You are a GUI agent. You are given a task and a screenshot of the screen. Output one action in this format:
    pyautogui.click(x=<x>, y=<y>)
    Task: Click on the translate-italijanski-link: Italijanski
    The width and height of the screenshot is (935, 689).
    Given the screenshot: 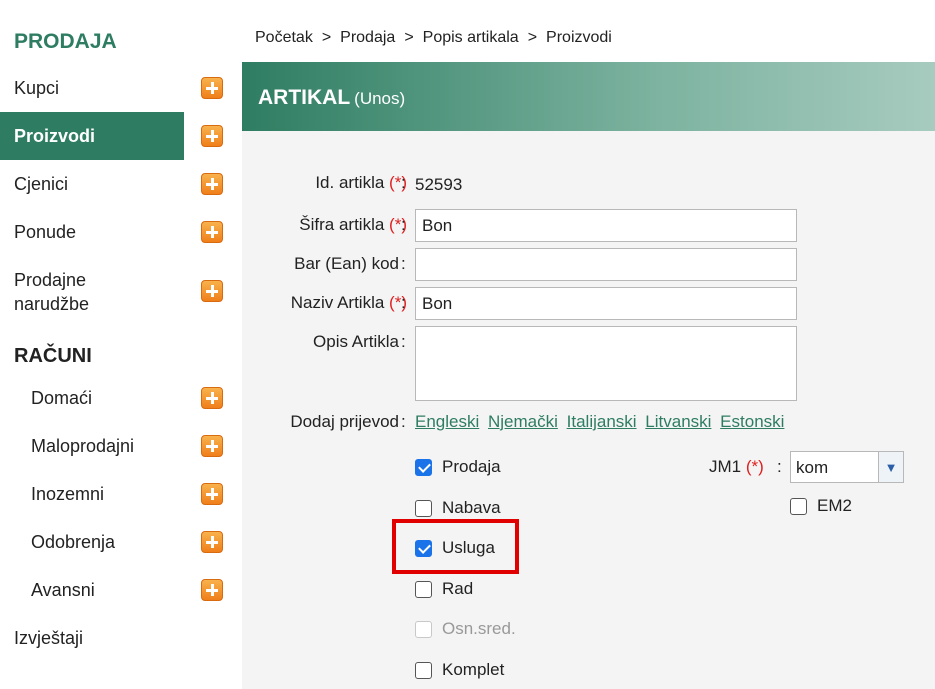 What is the action you would take?
    pyautogui.click(x=602, y=421)
    